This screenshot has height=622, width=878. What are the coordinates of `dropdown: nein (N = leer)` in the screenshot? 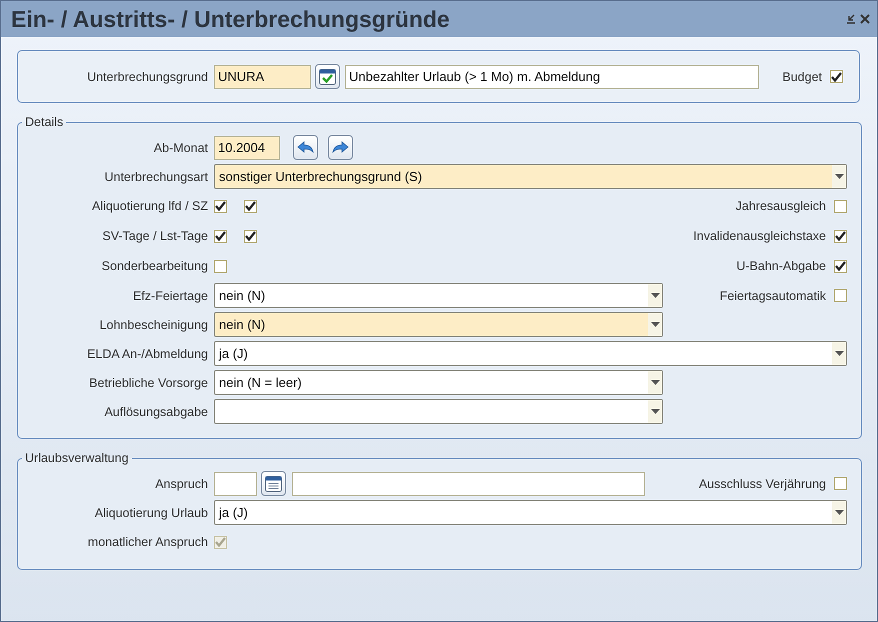 It's located at (438, 382).